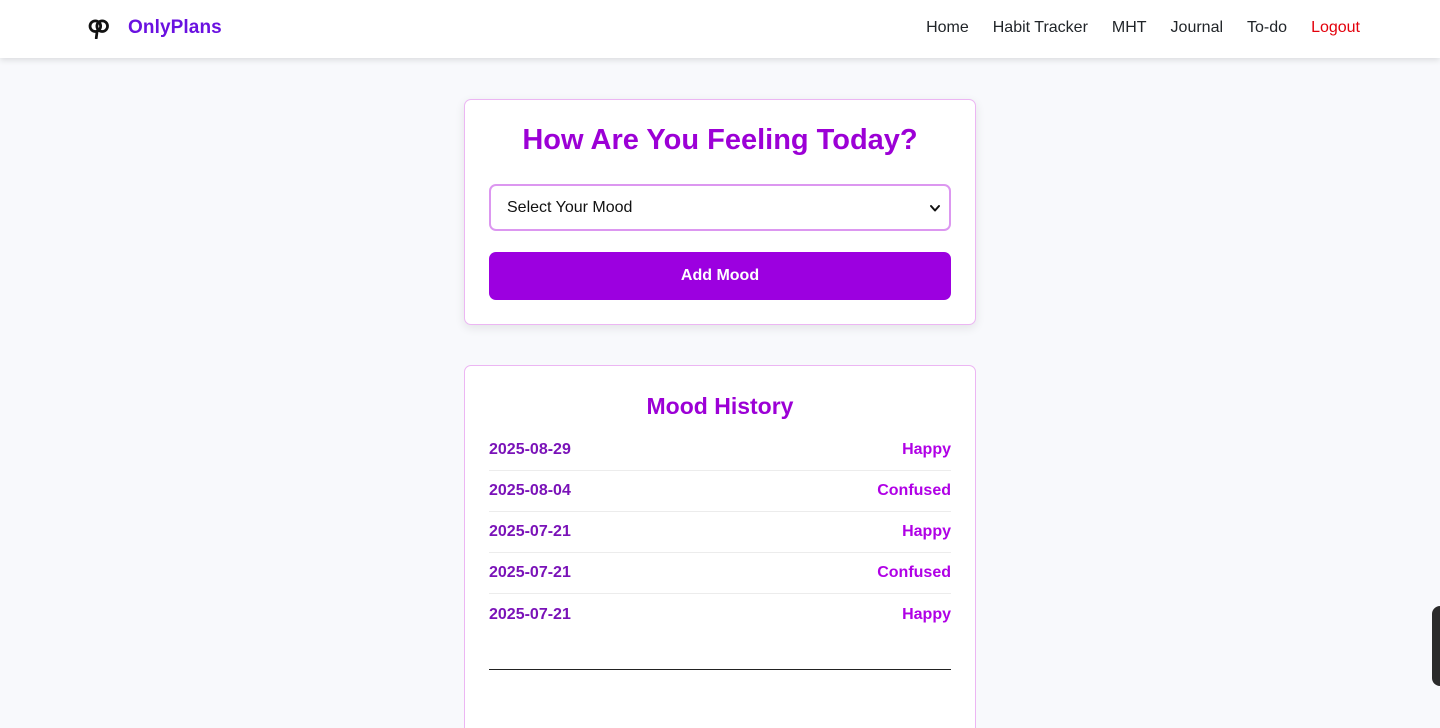  What do you see at coordinates (530, 490) in the screenshot?
I see `history-date: 2025-08-04` at bounding box center [530, 490].